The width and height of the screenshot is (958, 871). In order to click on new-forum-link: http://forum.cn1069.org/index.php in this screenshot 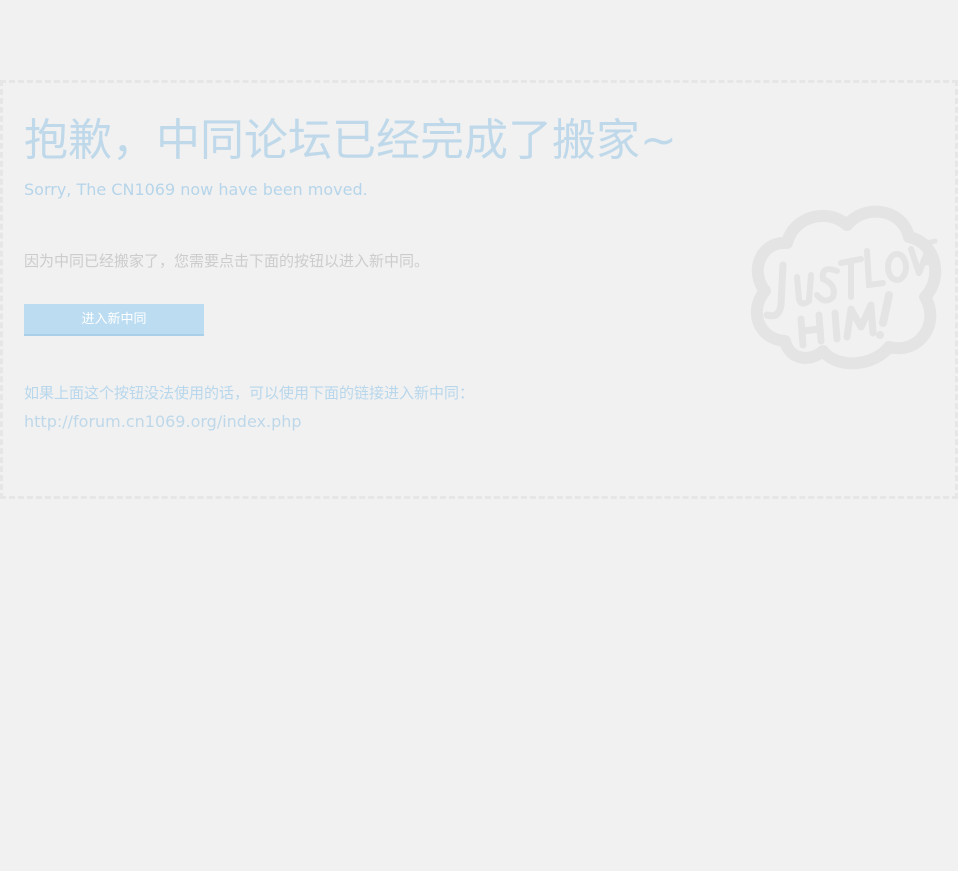, I will do `click(163, 422)`.